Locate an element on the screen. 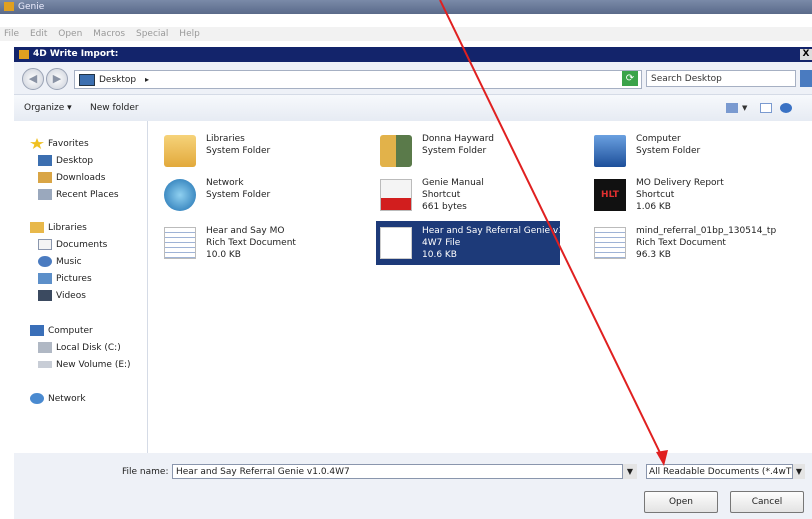 The width and height of the screenshot is (812, 519). nav-item-desktop: Desktop is located at coordinates (65, 161).